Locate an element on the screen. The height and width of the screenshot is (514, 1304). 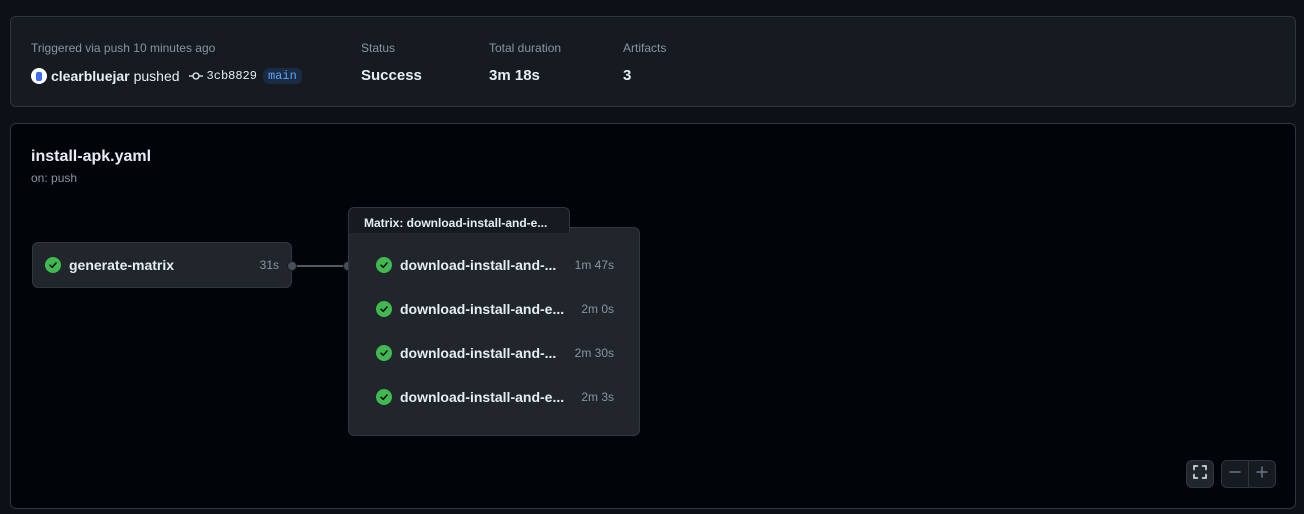
artifacts-section: Artifacts 3 is located at coordinates (644, 63).